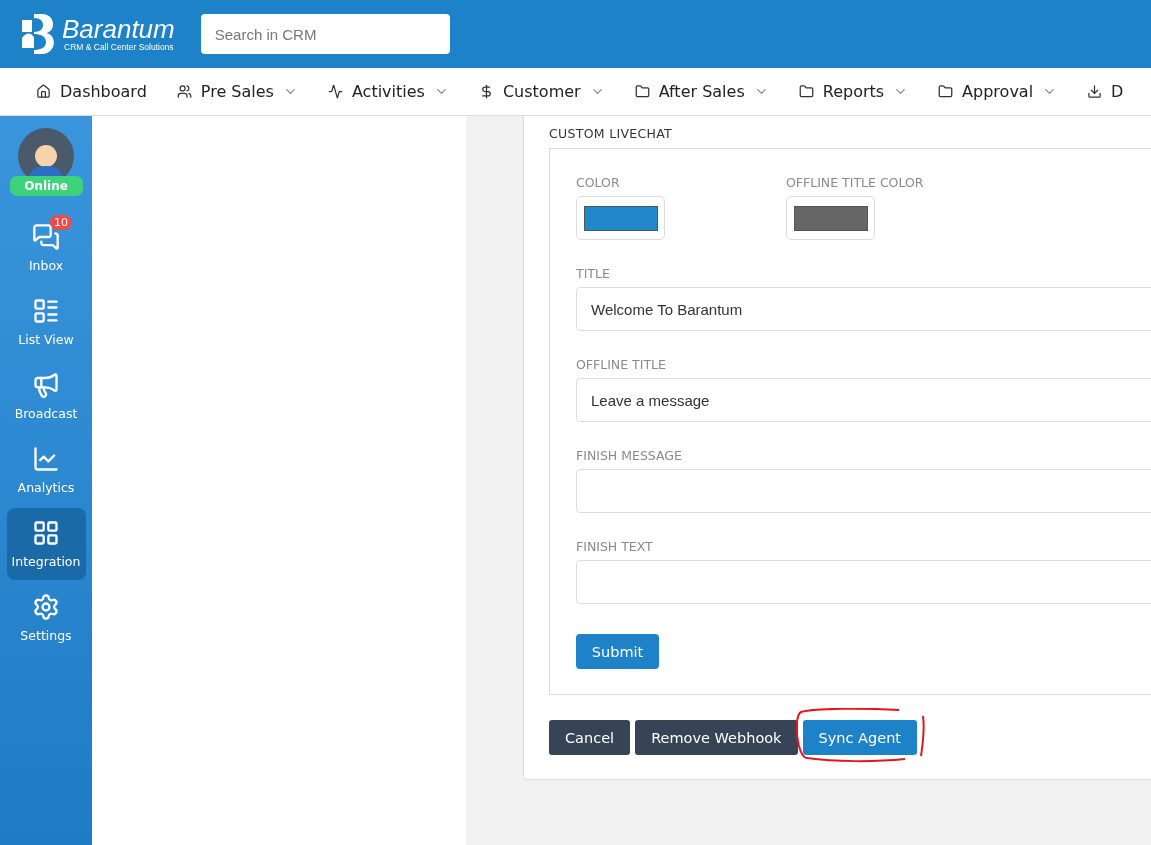 Image resolution: width=1151 pixels, height=845 pixels. Describe the element at coordinates (593, 273) in the screenshot. I see `field-label: TITLE` at that location.